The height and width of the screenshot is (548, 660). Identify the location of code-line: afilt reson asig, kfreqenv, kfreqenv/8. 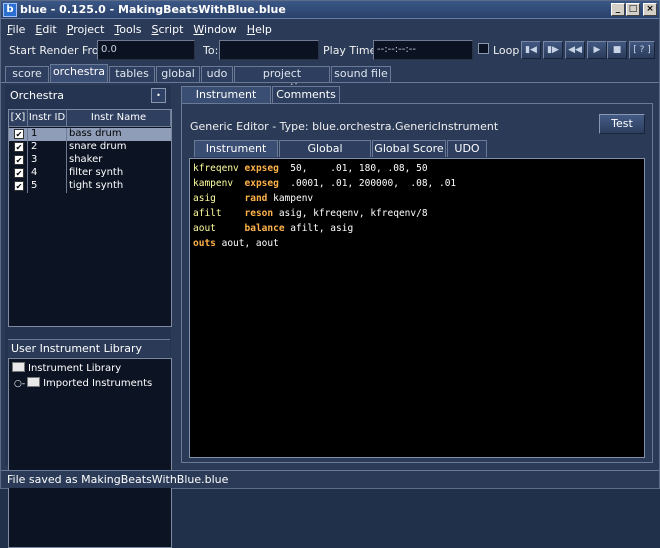
(310, 213).